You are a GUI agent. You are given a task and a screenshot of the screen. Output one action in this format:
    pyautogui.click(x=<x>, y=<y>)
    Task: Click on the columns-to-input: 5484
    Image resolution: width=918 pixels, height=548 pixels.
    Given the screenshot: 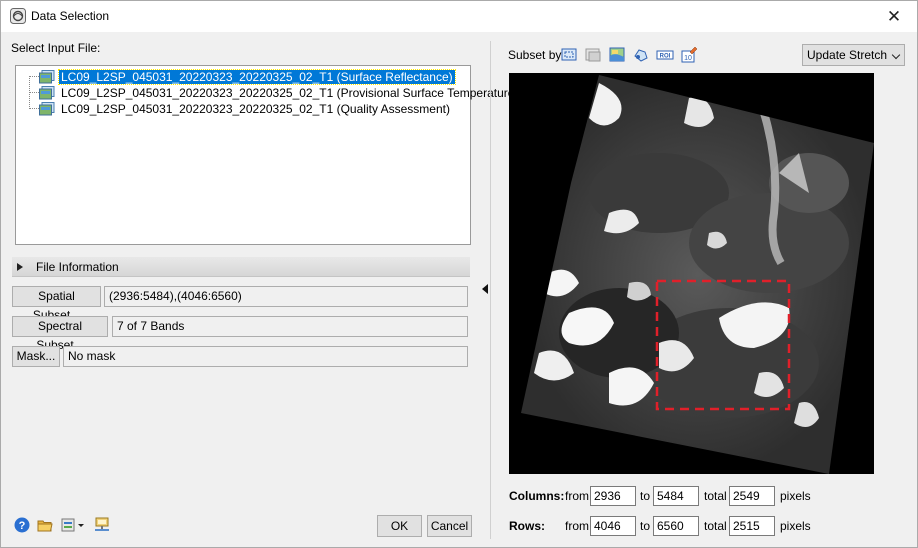 What is the action you would take?
    pyautogui.click(x=676, y=496)
    